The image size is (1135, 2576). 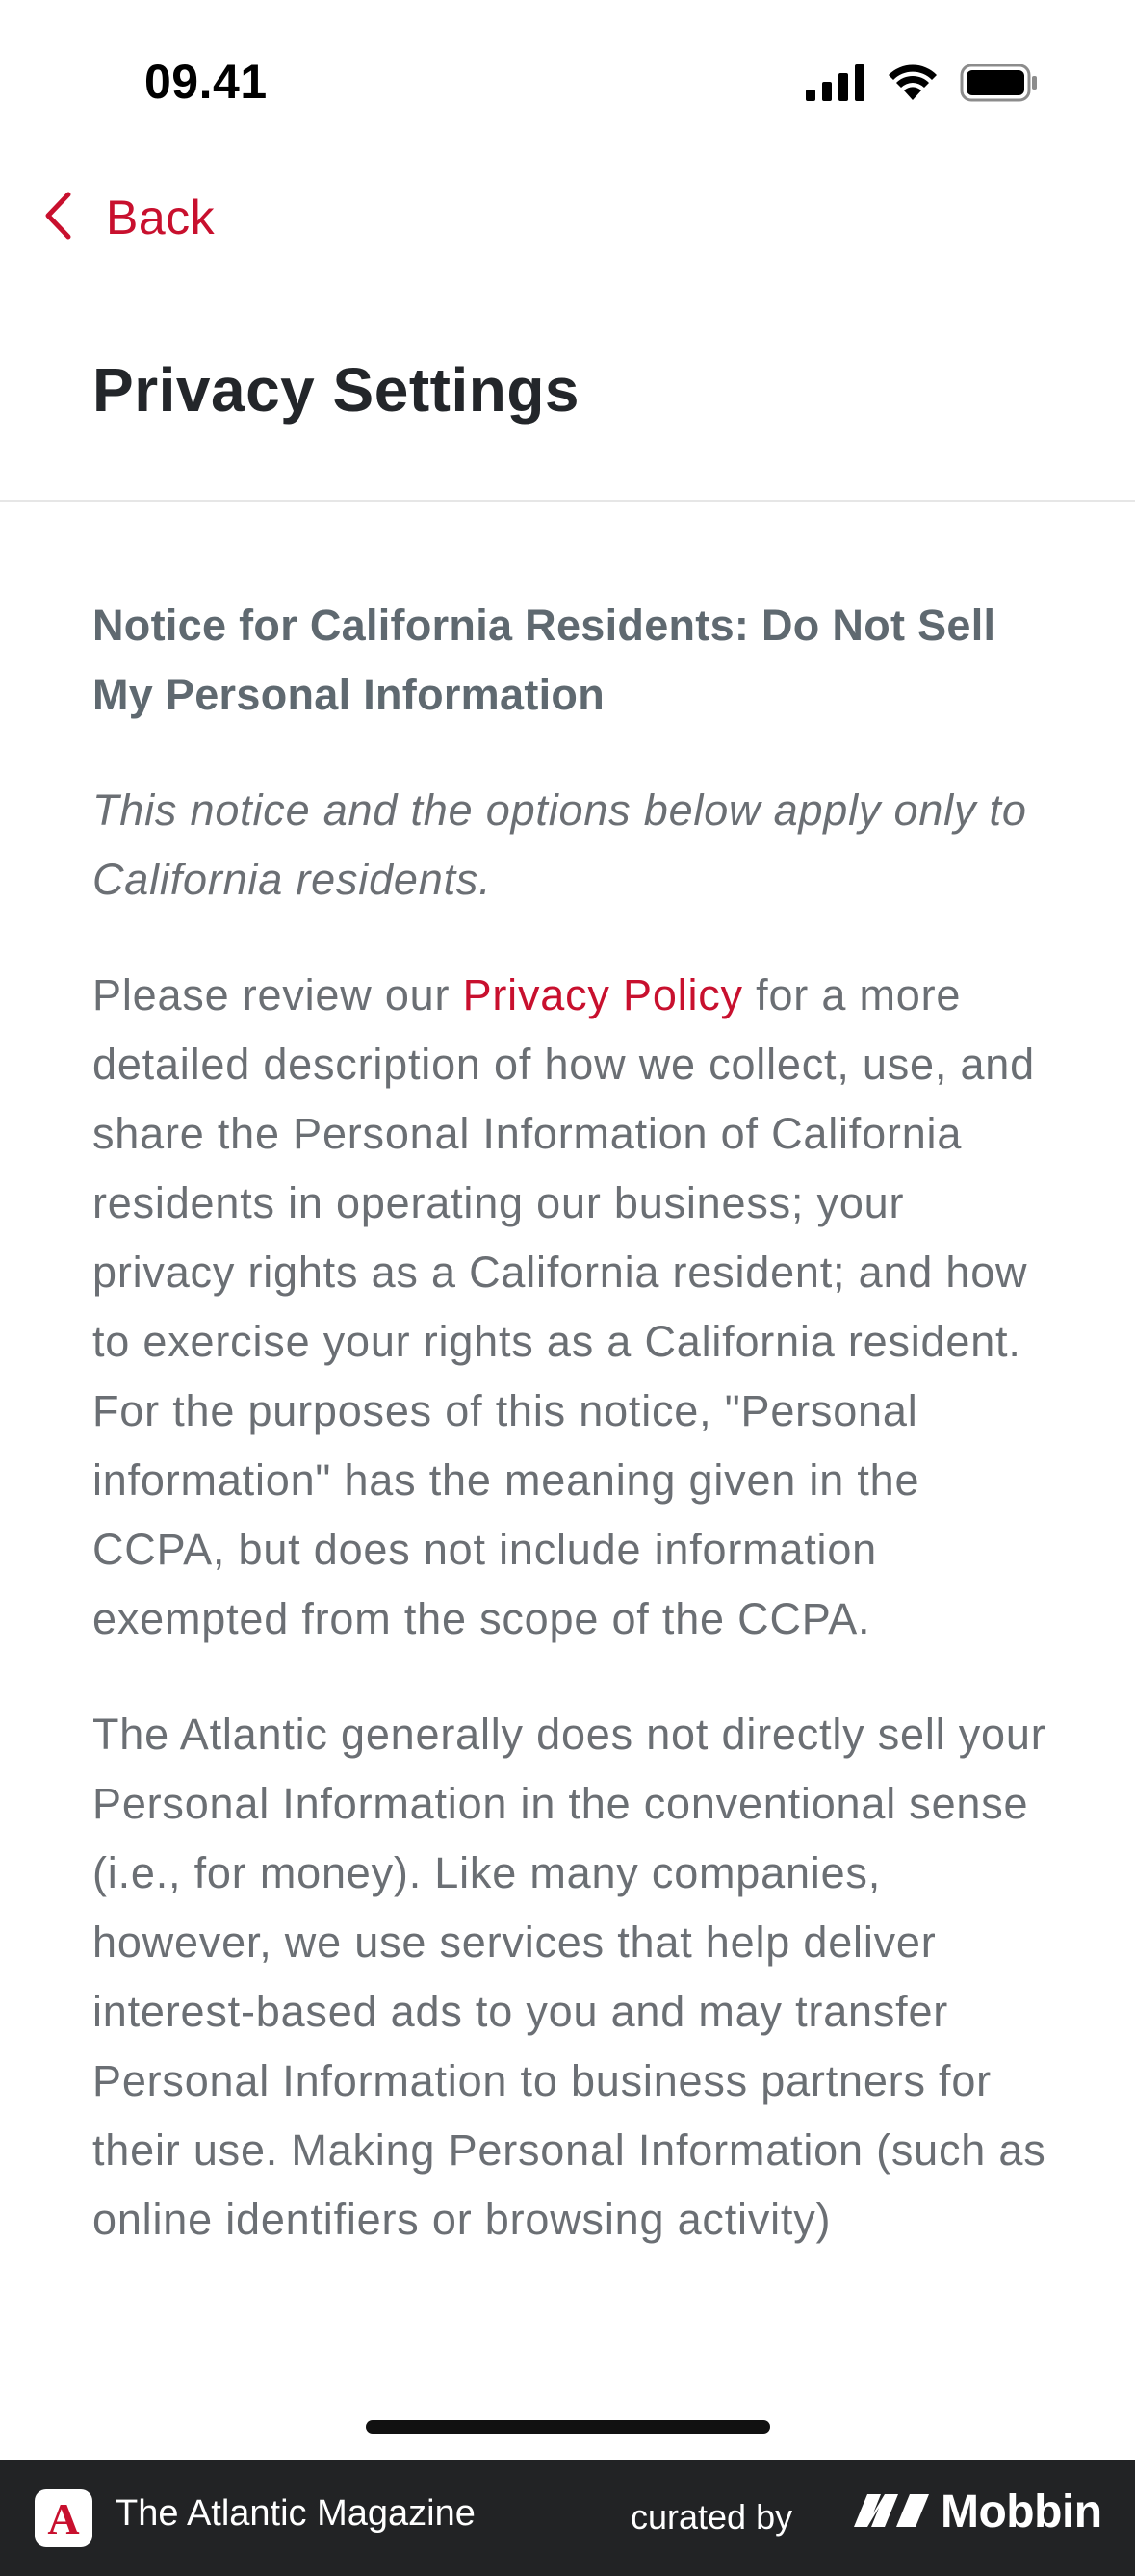 What do you see at coordinates (1021, 2511) in the screenshot?
I see `mobbin-wordmark: Mobbin` at bounding box center [1021, 2511].